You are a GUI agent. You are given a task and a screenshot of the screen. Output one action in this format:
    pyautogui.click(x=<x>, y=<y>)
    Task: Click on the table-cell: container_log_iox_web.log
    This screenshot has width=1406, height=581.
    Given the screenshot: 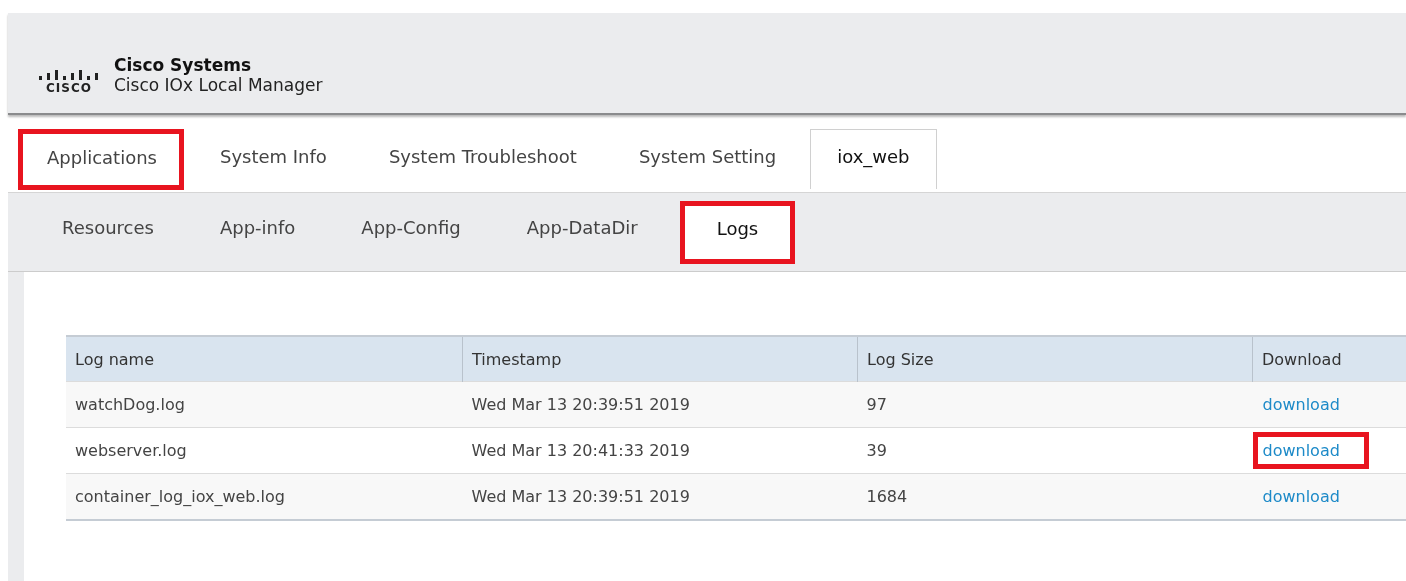 What is the action you would take?
    pyautogui.click(x=264, y=496)
    